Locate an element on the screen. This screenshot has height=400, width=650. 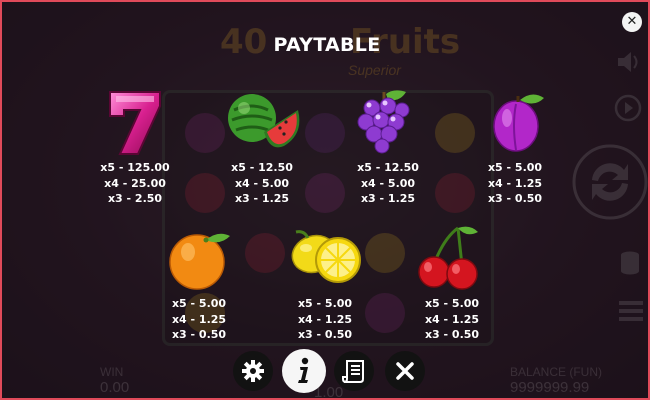
payout-orange: x5 - 5.00 x4 - 1.25 x3 - 0.50 is located at coordinates (199, 319).